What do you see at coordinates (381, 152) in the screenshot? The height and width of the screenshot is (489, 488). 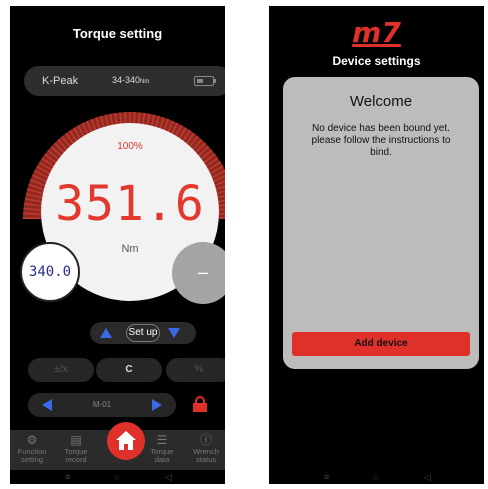 I see `message-line: bind.` at bounding box center [381, 152].